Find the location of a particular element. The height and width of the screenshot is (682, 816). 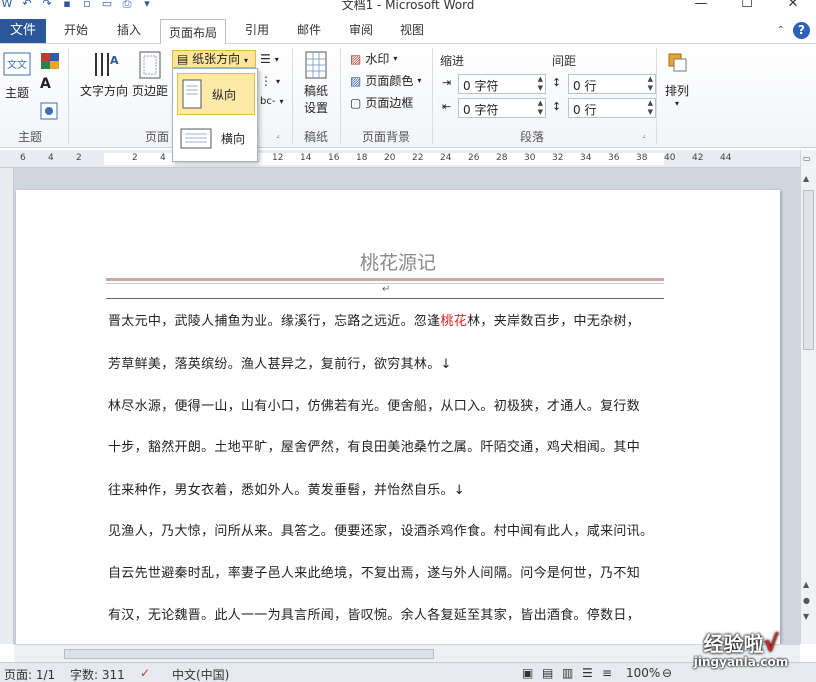

language-indicator: 中文(中国) is located at coordinates (200, 674).